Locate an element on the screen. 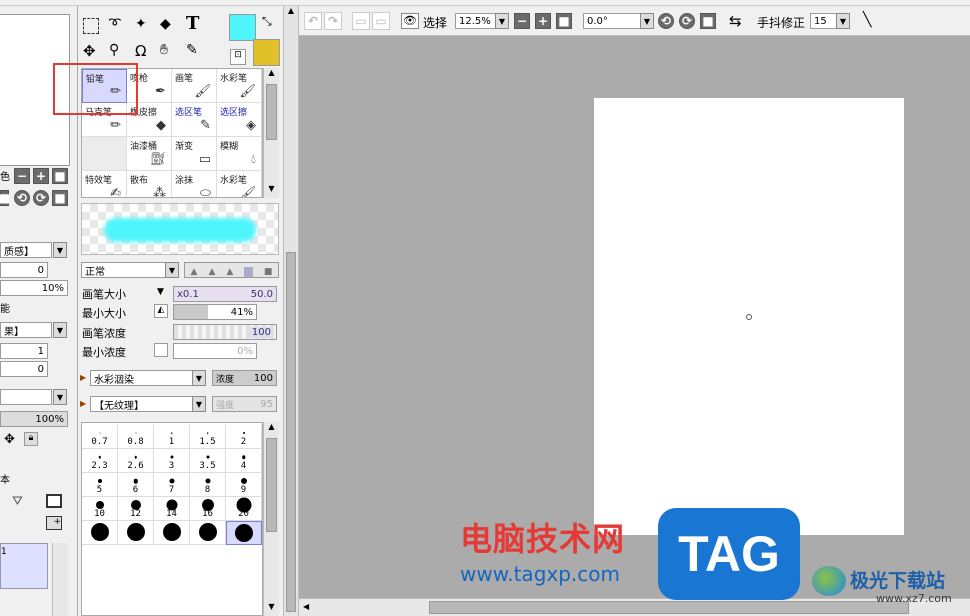 The height and width of the screenshot is (616, 970). value-field-4: 0 is located at coordinates (24, 369).